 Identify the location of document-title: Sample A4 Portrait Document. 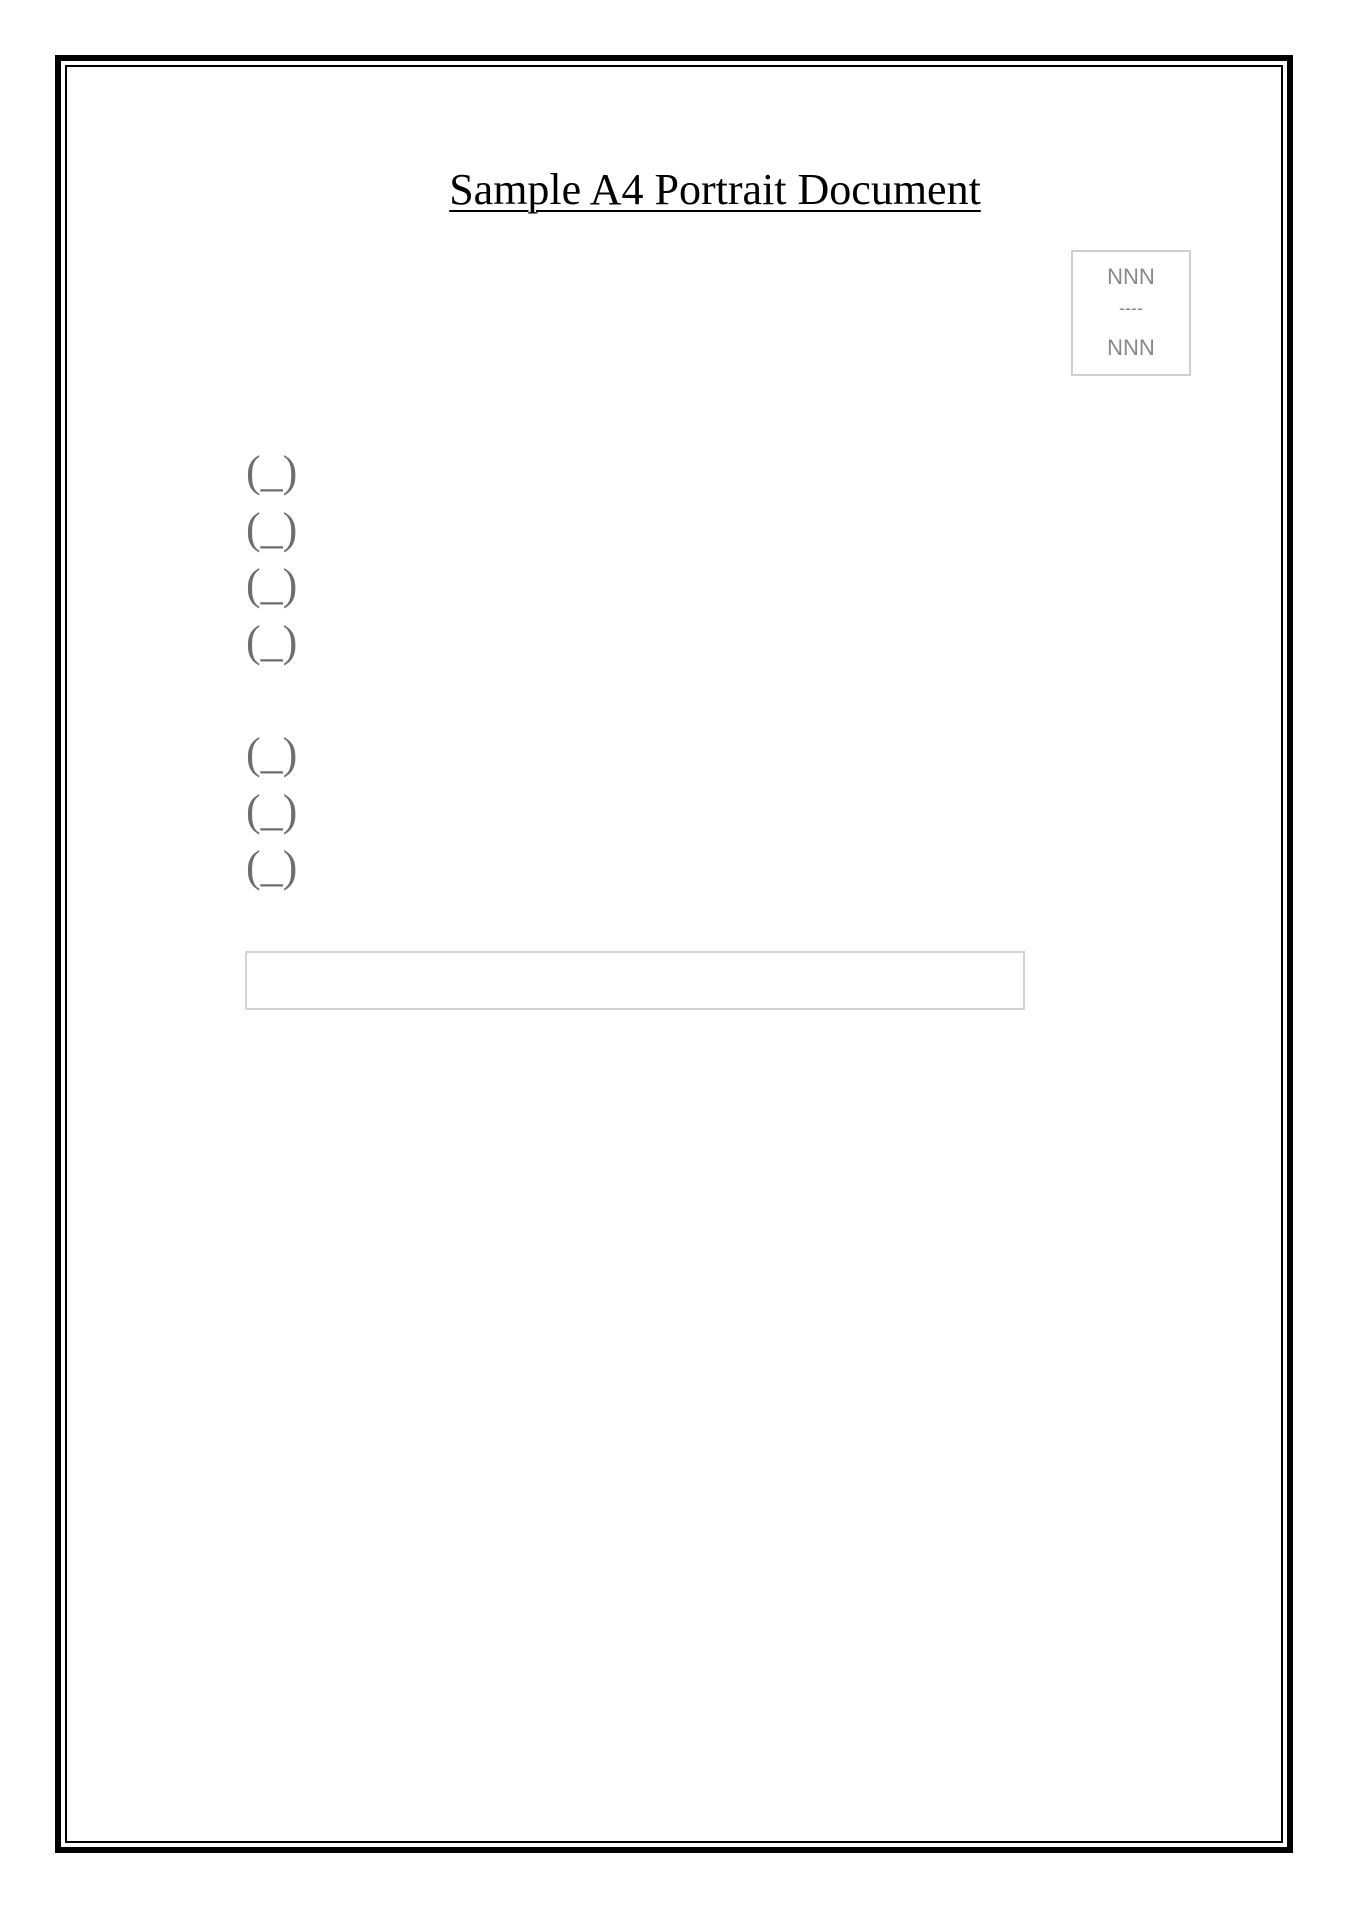
(715, 189).